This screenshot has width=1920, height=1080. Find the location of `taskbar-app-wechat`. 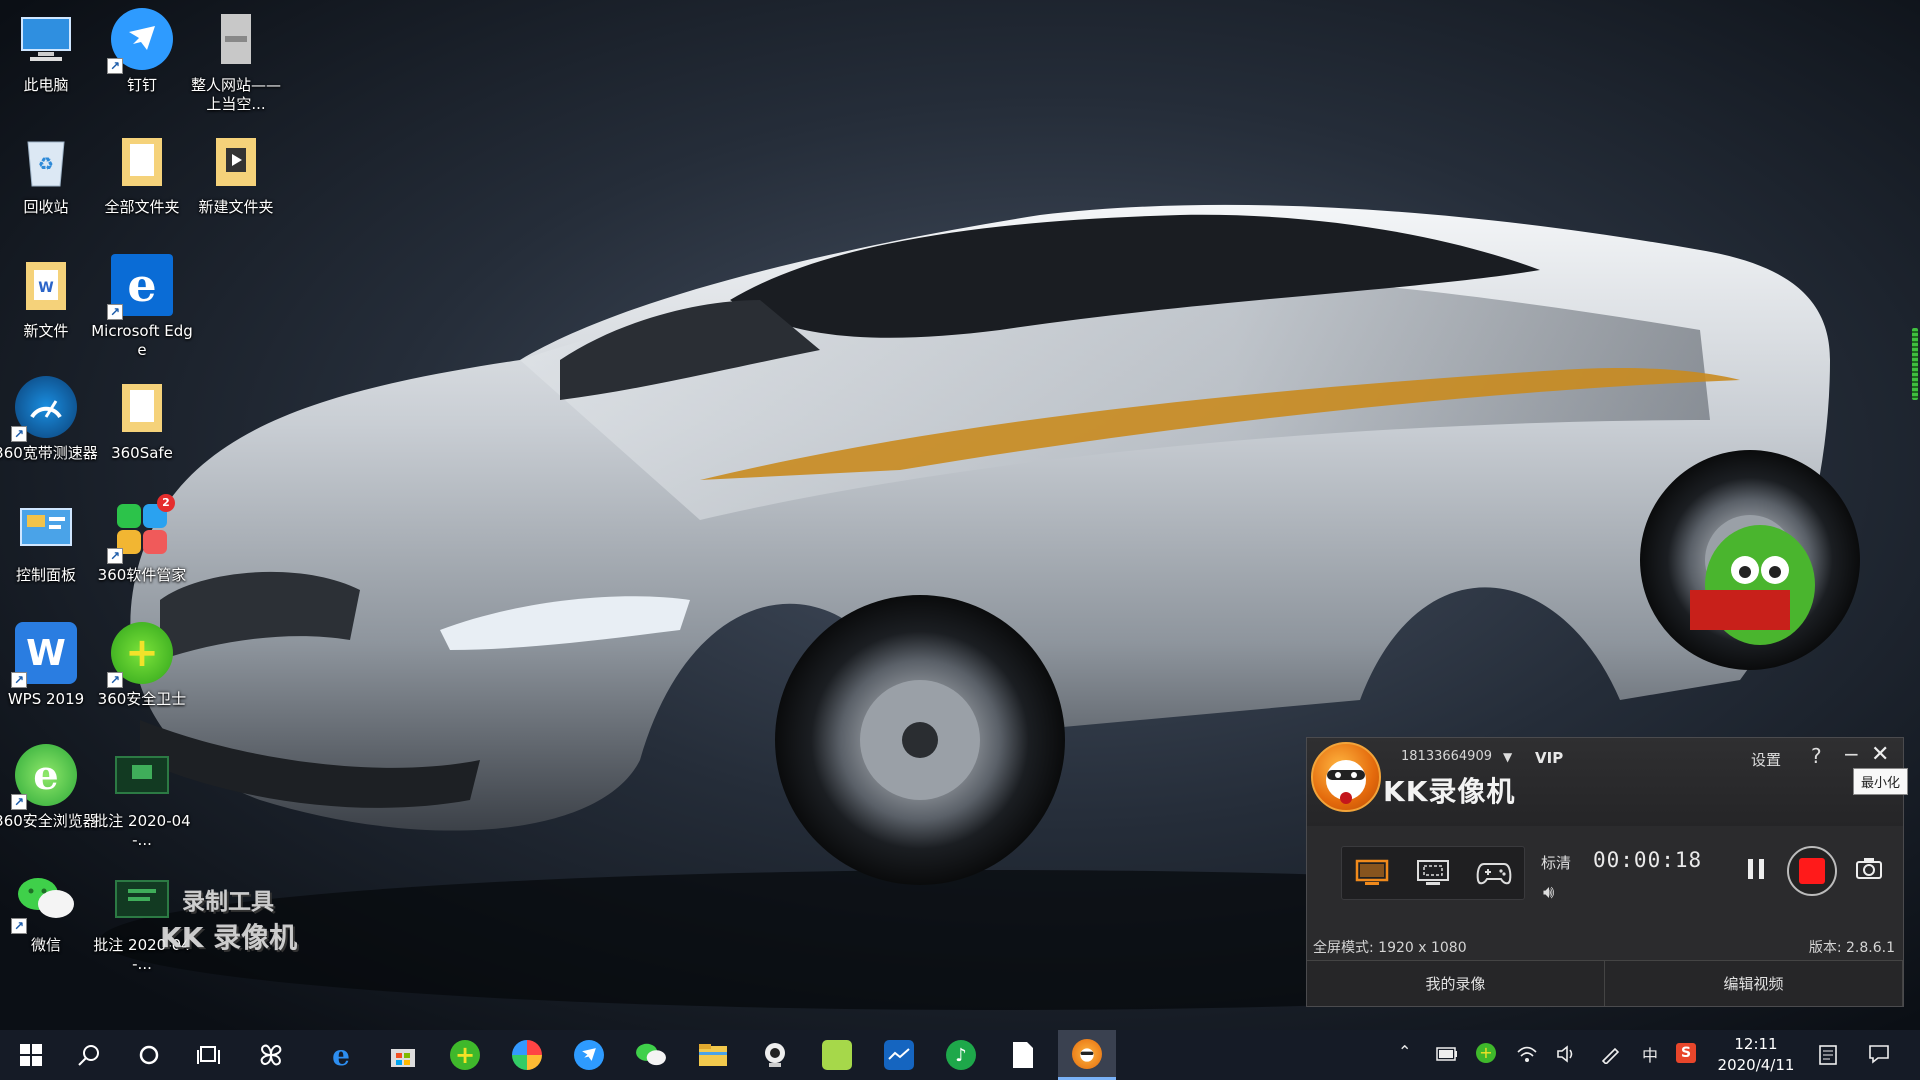

taskbar-app-wechat is located at coordinates (651, 1055).